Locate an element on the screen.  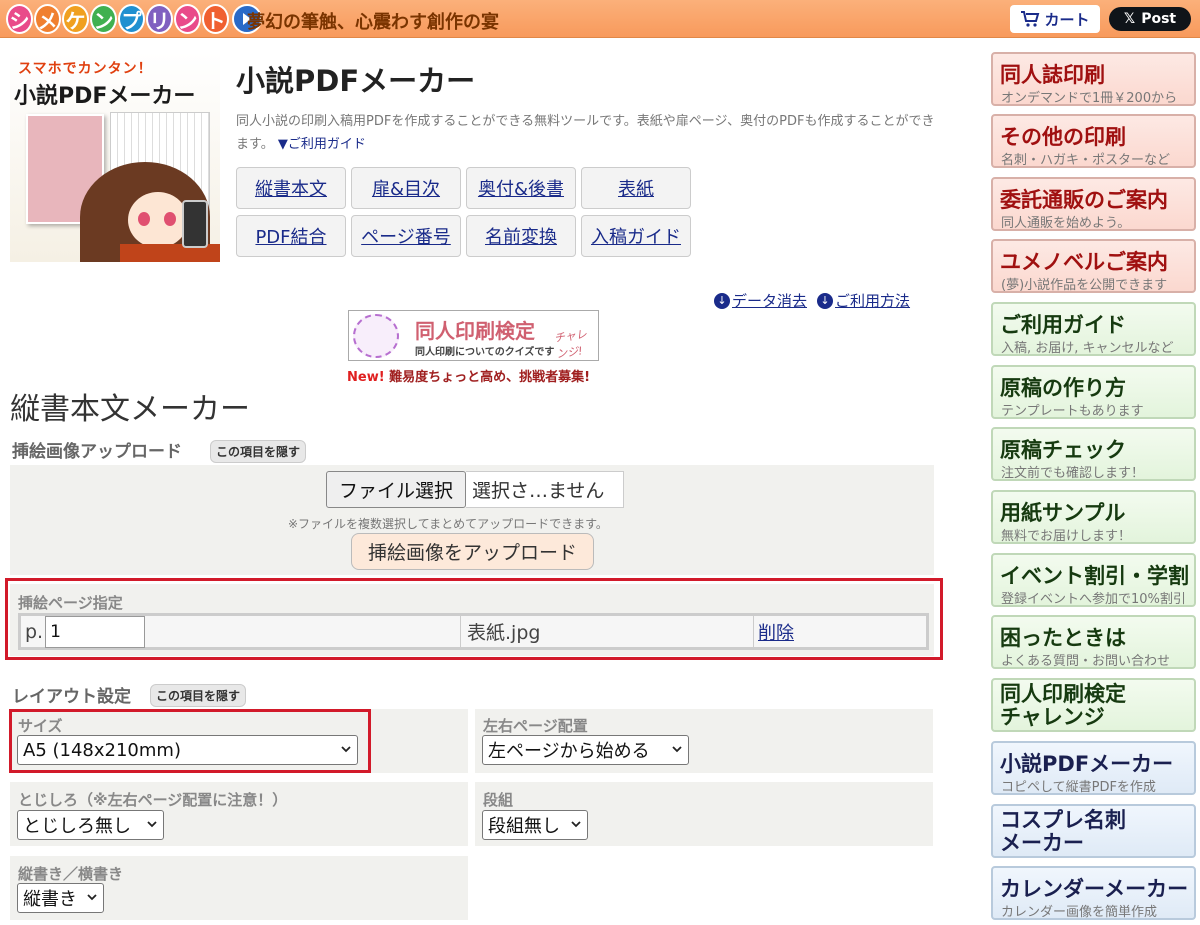
sidebar-item: カレンダーメーカーカレンダー画像を簡単作成 is located at coordinates (1093, 893).